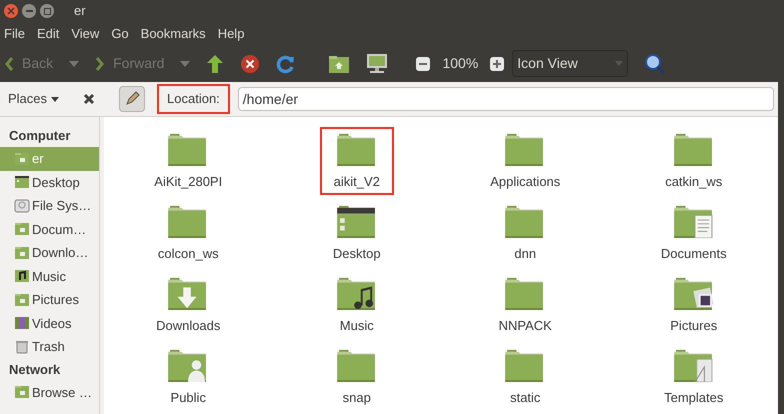 The width and height of the screenshot is (784, 414). What do you see at coordinates (694, 377) in the screenshot?
I see `folder-item: Templates` at bounding box center [694, 377].